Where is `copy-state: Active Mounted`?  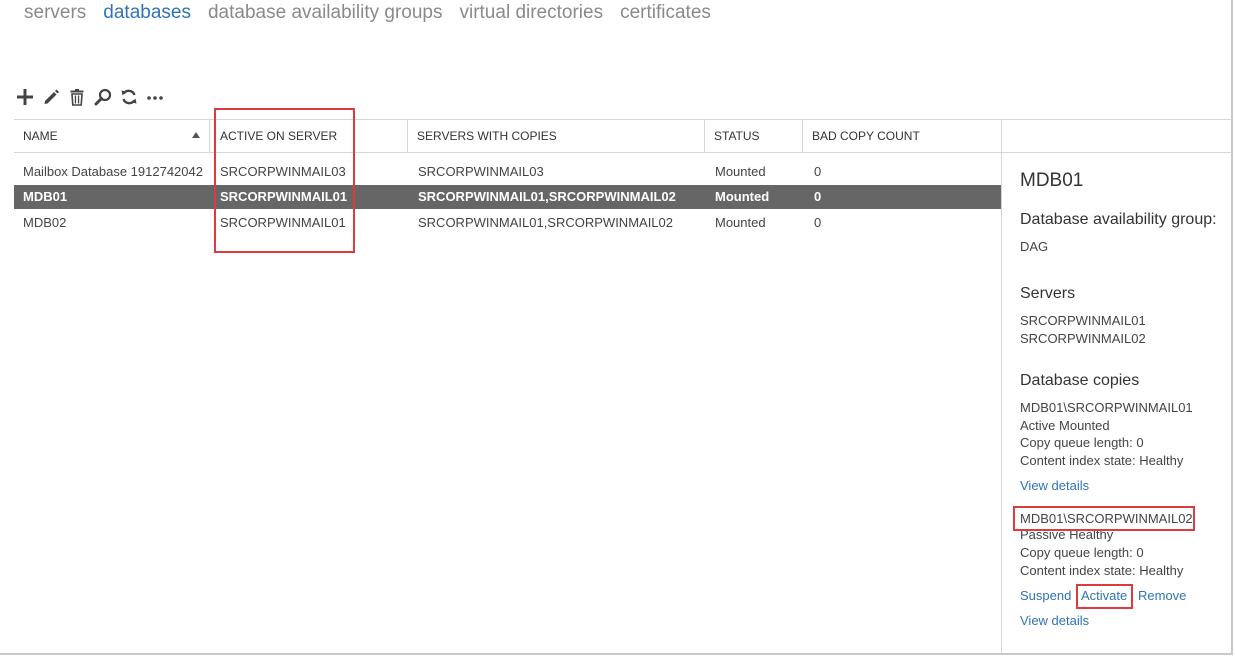 copy-state: Active Mounted is located at coordinates (1065, 425).